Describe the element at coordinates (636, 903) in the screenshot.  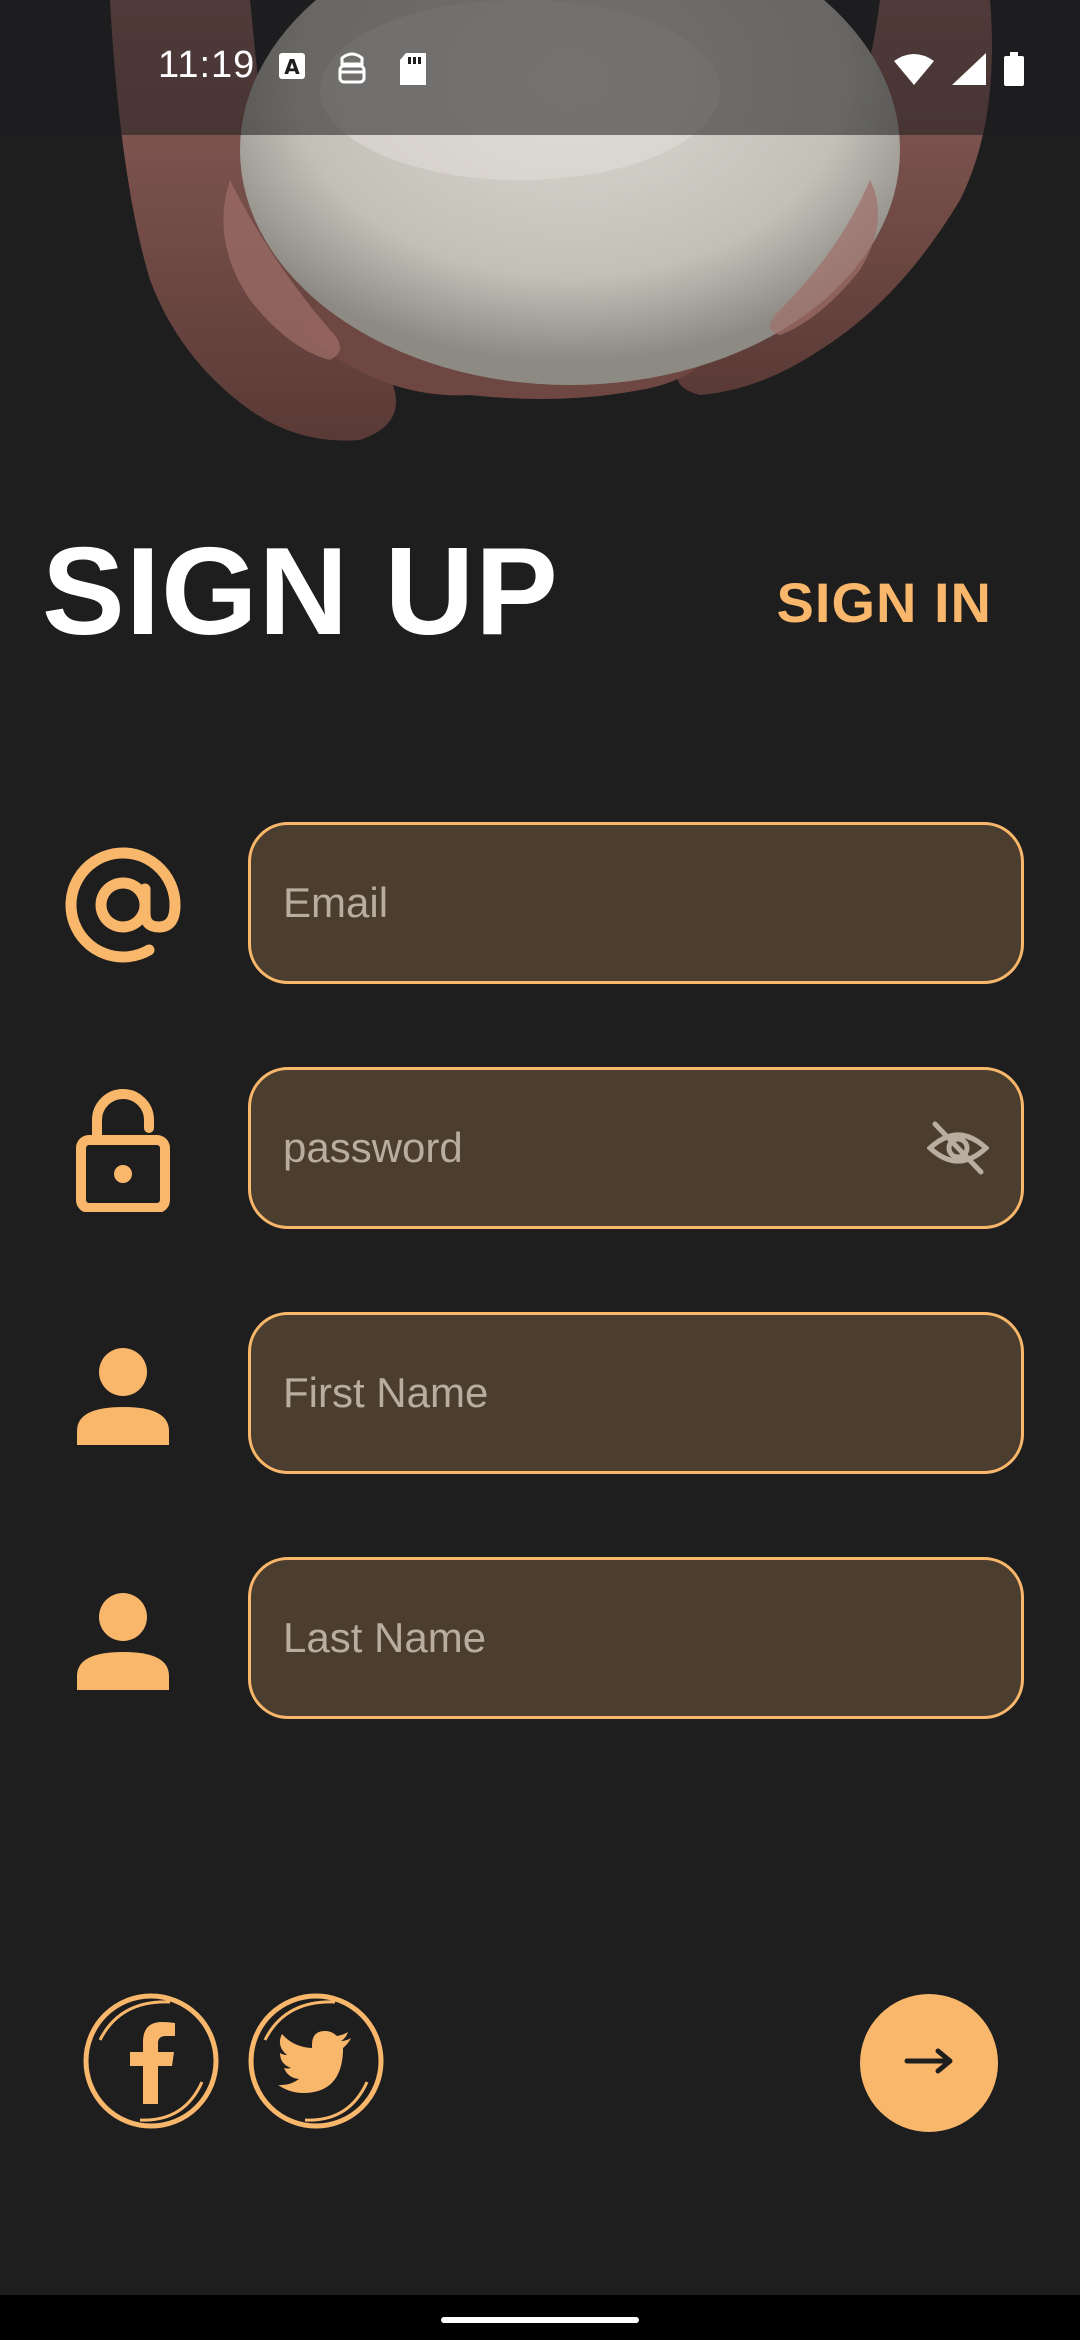
I see `email-field: Email` at that location.